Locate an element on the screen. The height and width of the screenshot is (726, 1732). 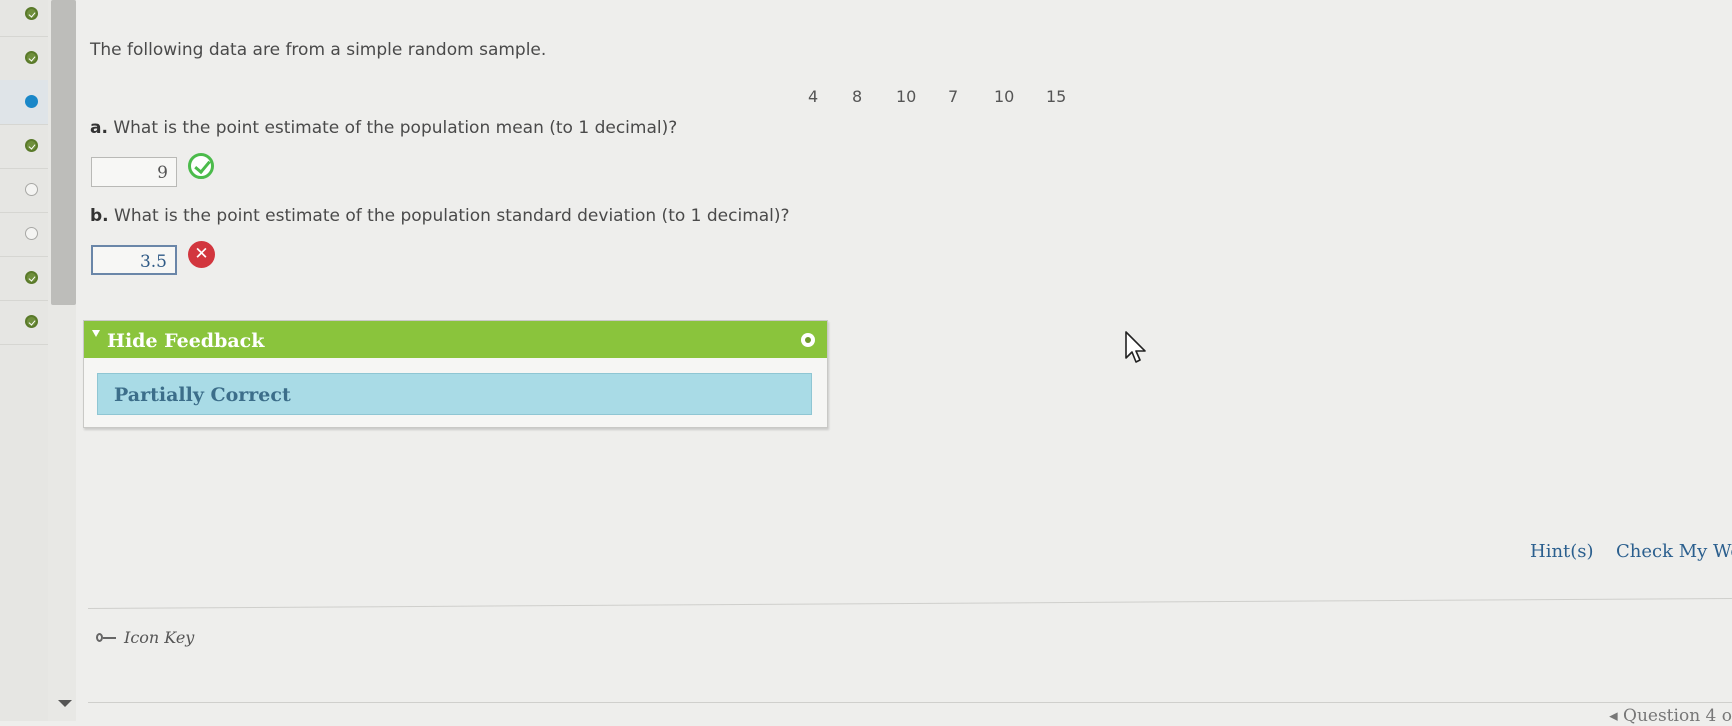
question-b-letter: b. is located at coordinates (99, 216).